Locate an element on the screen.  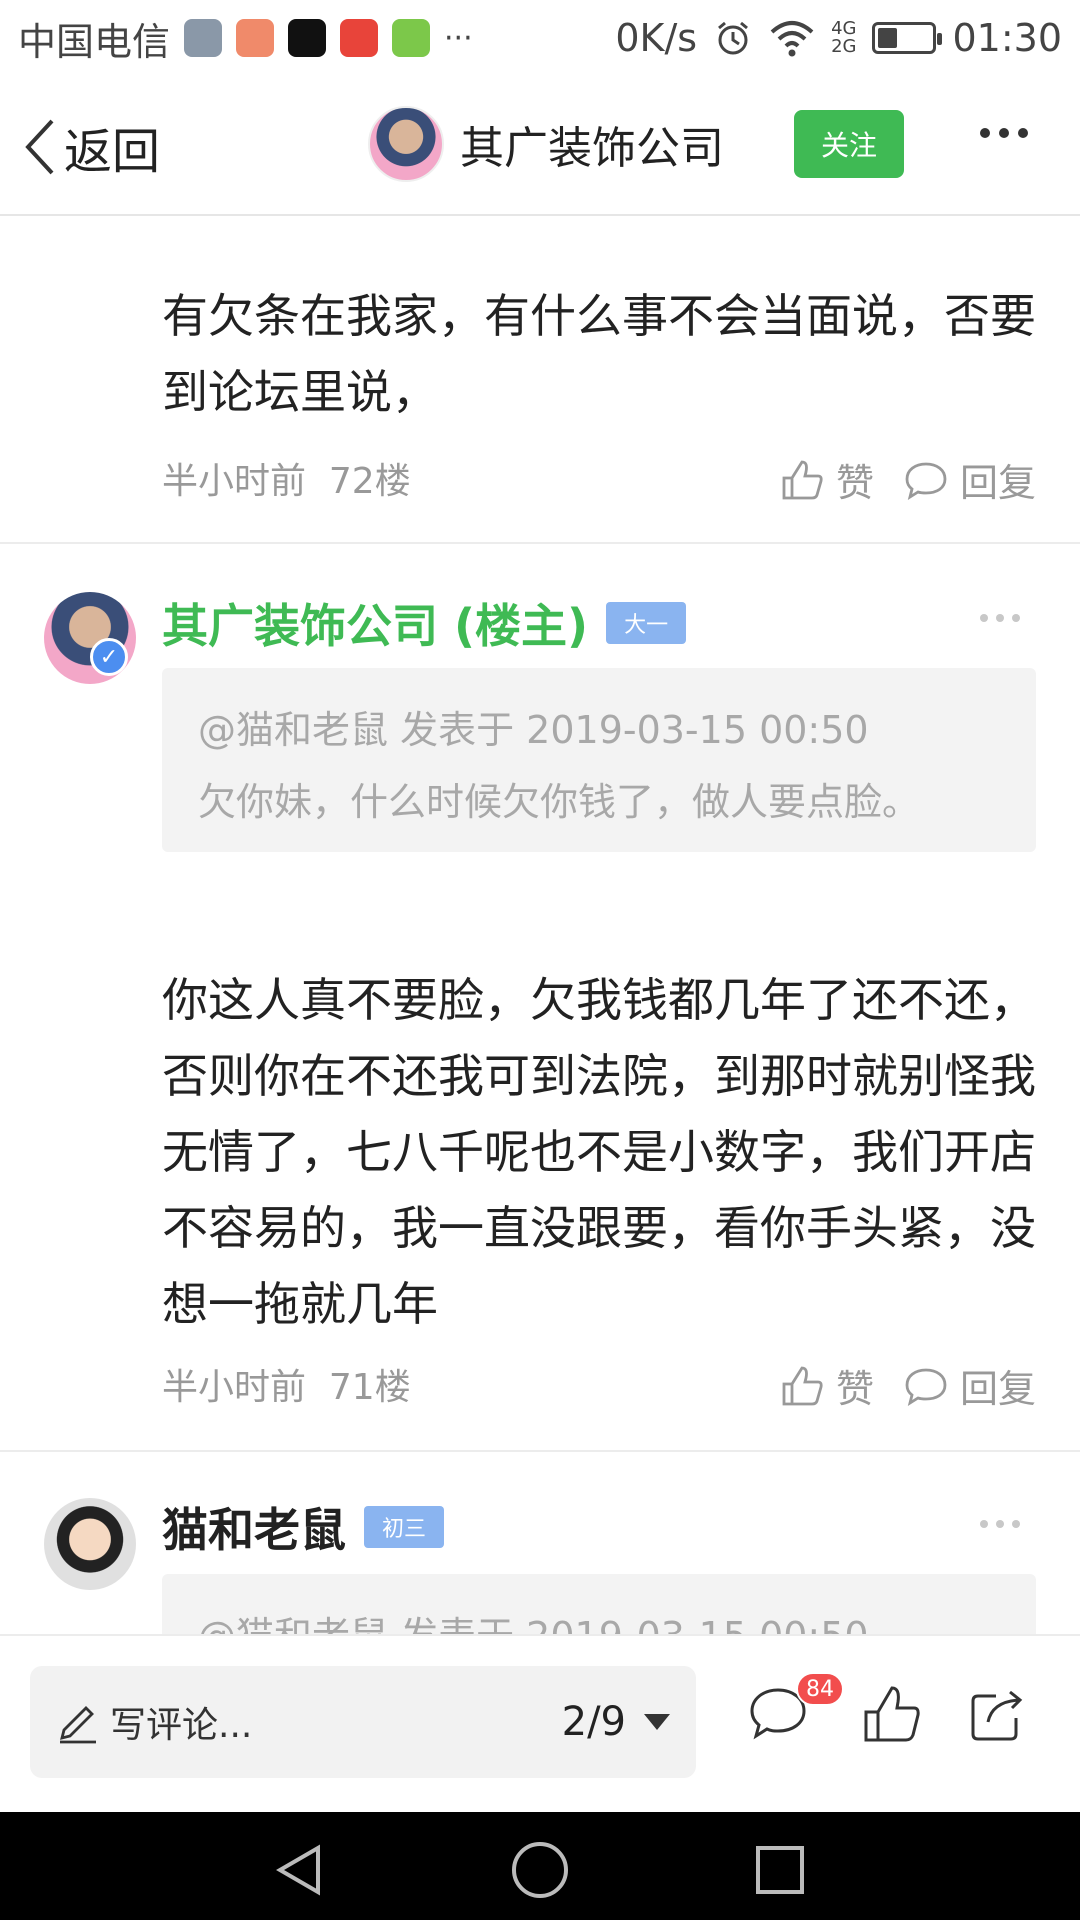
bottom-action-bar: 写评论... 2/9 84 is located at coordinates (540, 1723).